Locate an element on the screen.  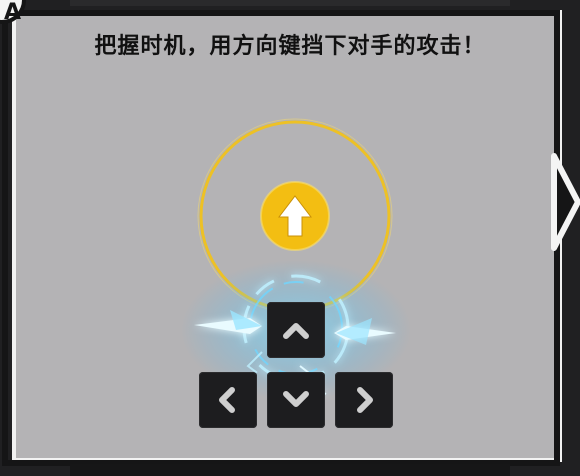
chevron-left-icon is located at coordinates (227, 400).